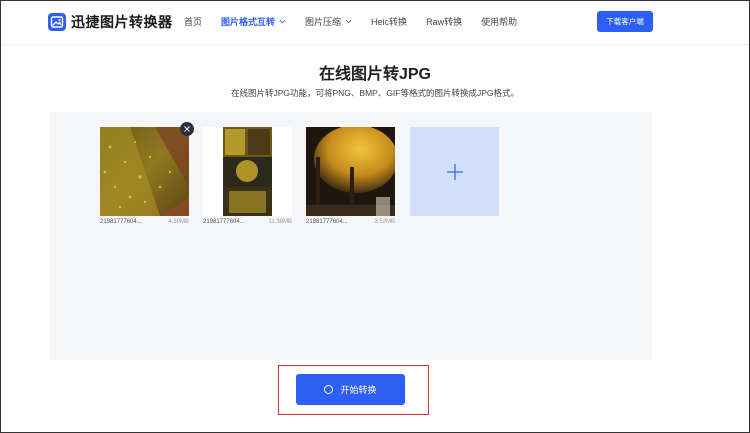 The height and width of the screenshot is (433, 750). I want to click on file-meta: 21981777604... 11.38MB, so click(247, 222).